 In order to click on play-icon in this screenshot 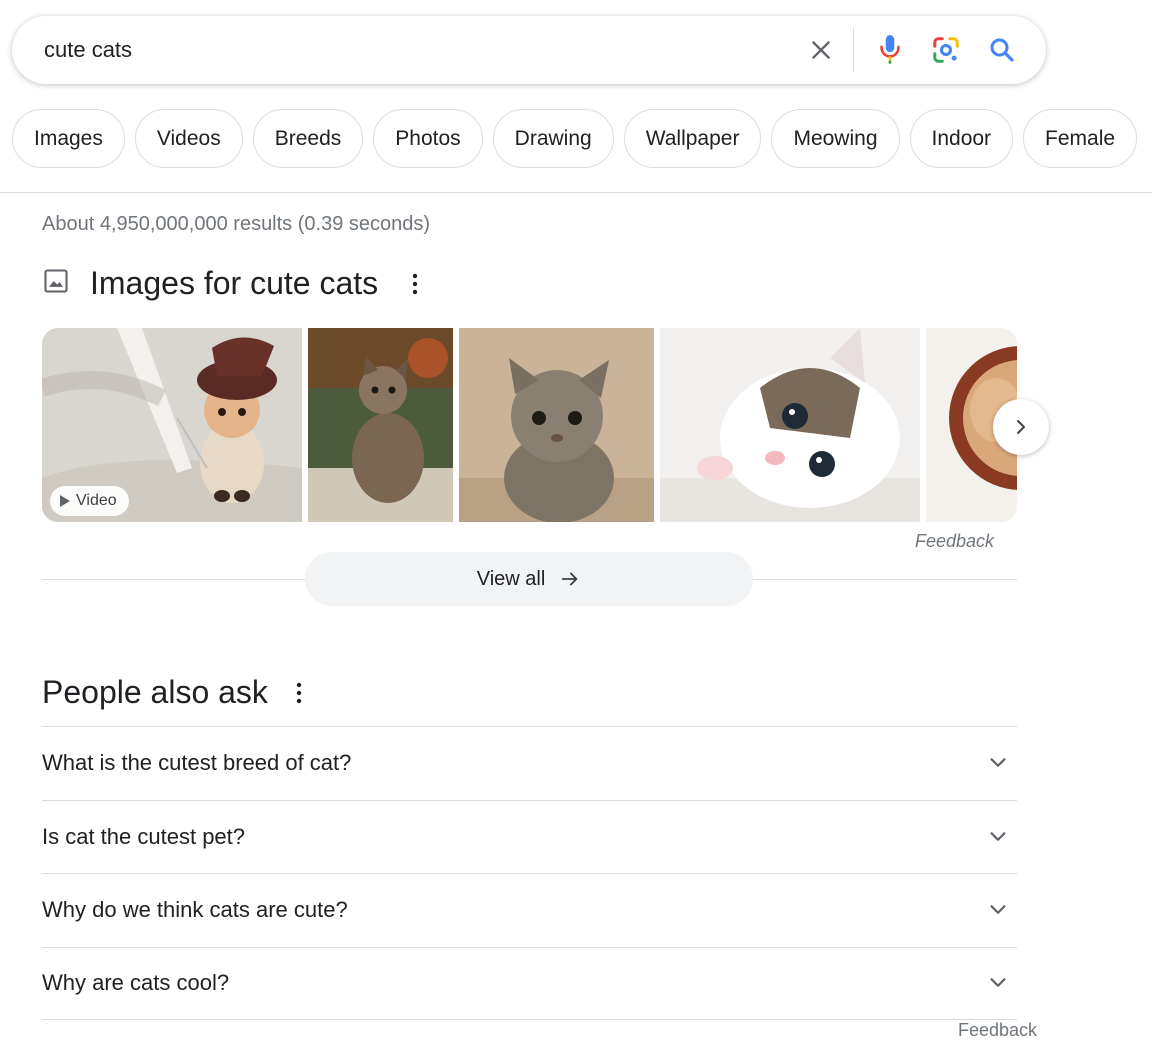, I will do `click(65, 501)`.